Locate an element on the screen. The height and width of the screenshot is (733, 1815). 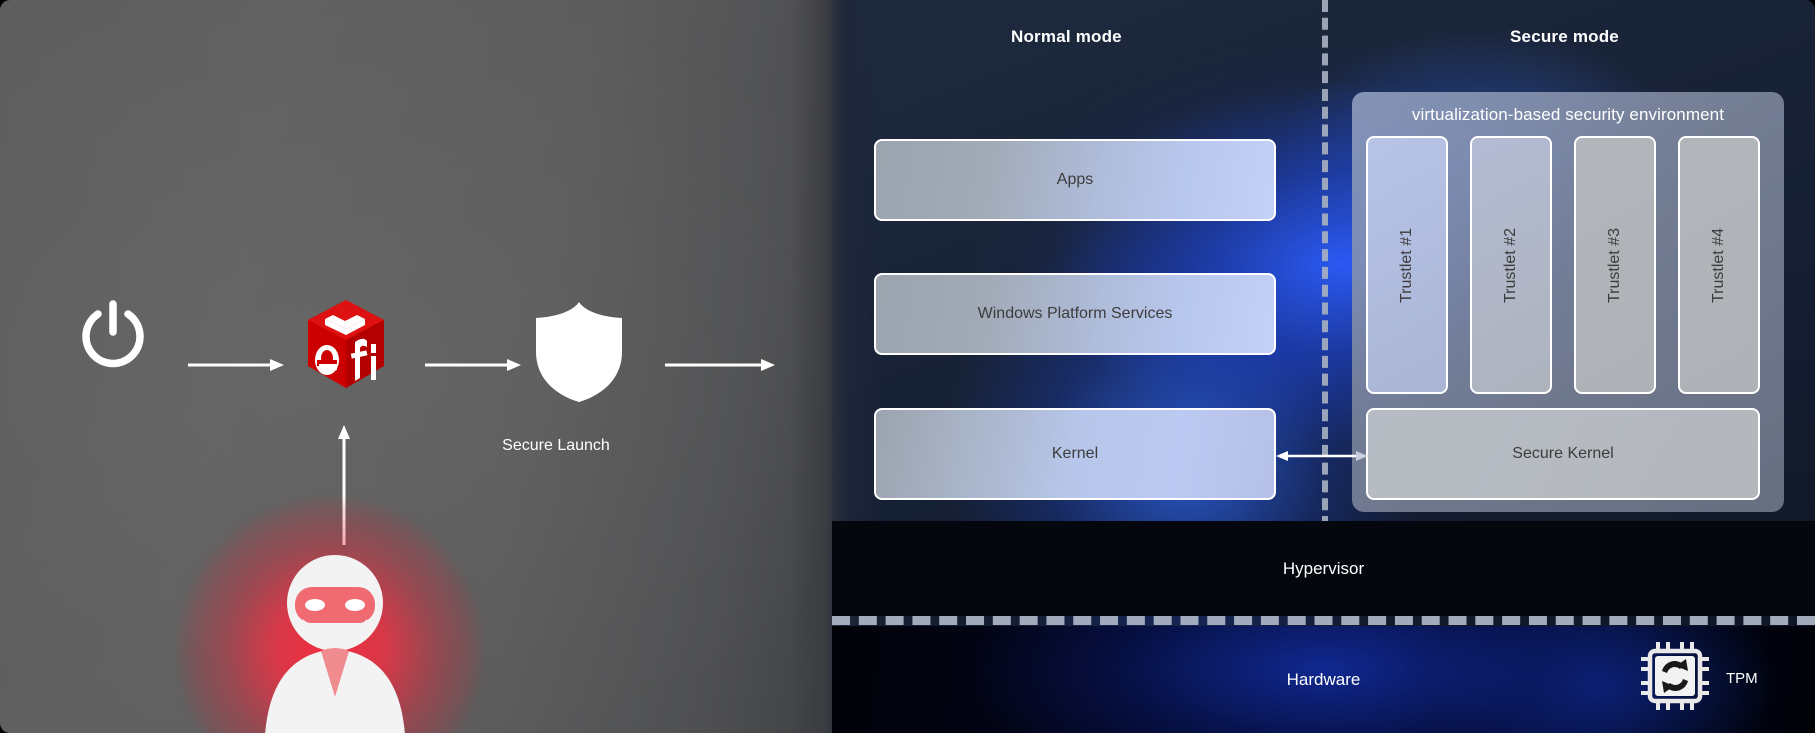
arrow-secure-launch-to-modes is located at coordinates (720, 367).